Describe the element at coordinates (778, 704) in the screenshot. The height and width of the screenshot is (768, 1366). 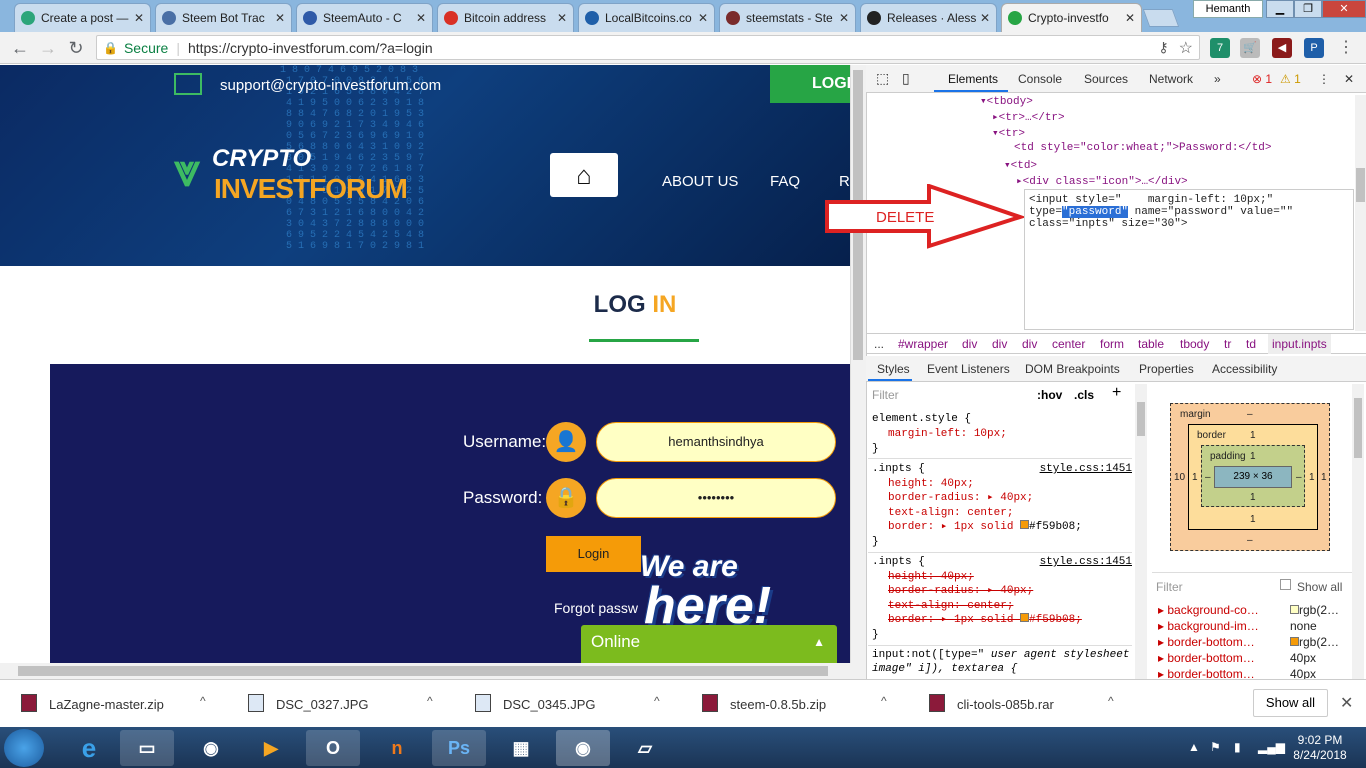
I see `download-item: steem-0.8.5b.zip` at that location.